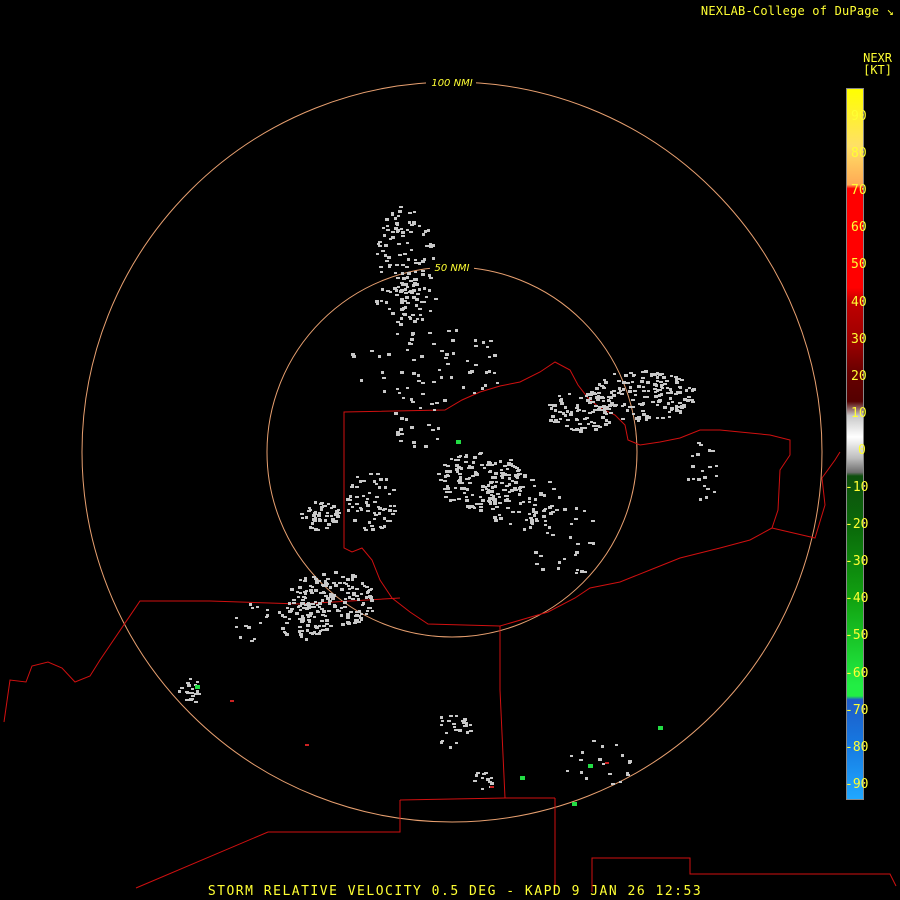 This screenshot has height=900, width=900. Describe the element at coordinates (855, 444) in the screenshot. I see `velocity-color-scale` at that location.